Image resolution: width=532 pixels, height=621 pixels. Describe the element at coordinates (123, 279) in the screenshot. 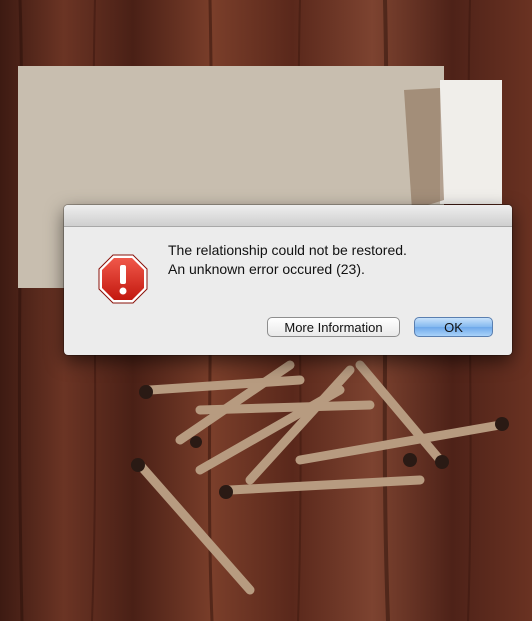

I see `stop-exclamation-icon` at that location.